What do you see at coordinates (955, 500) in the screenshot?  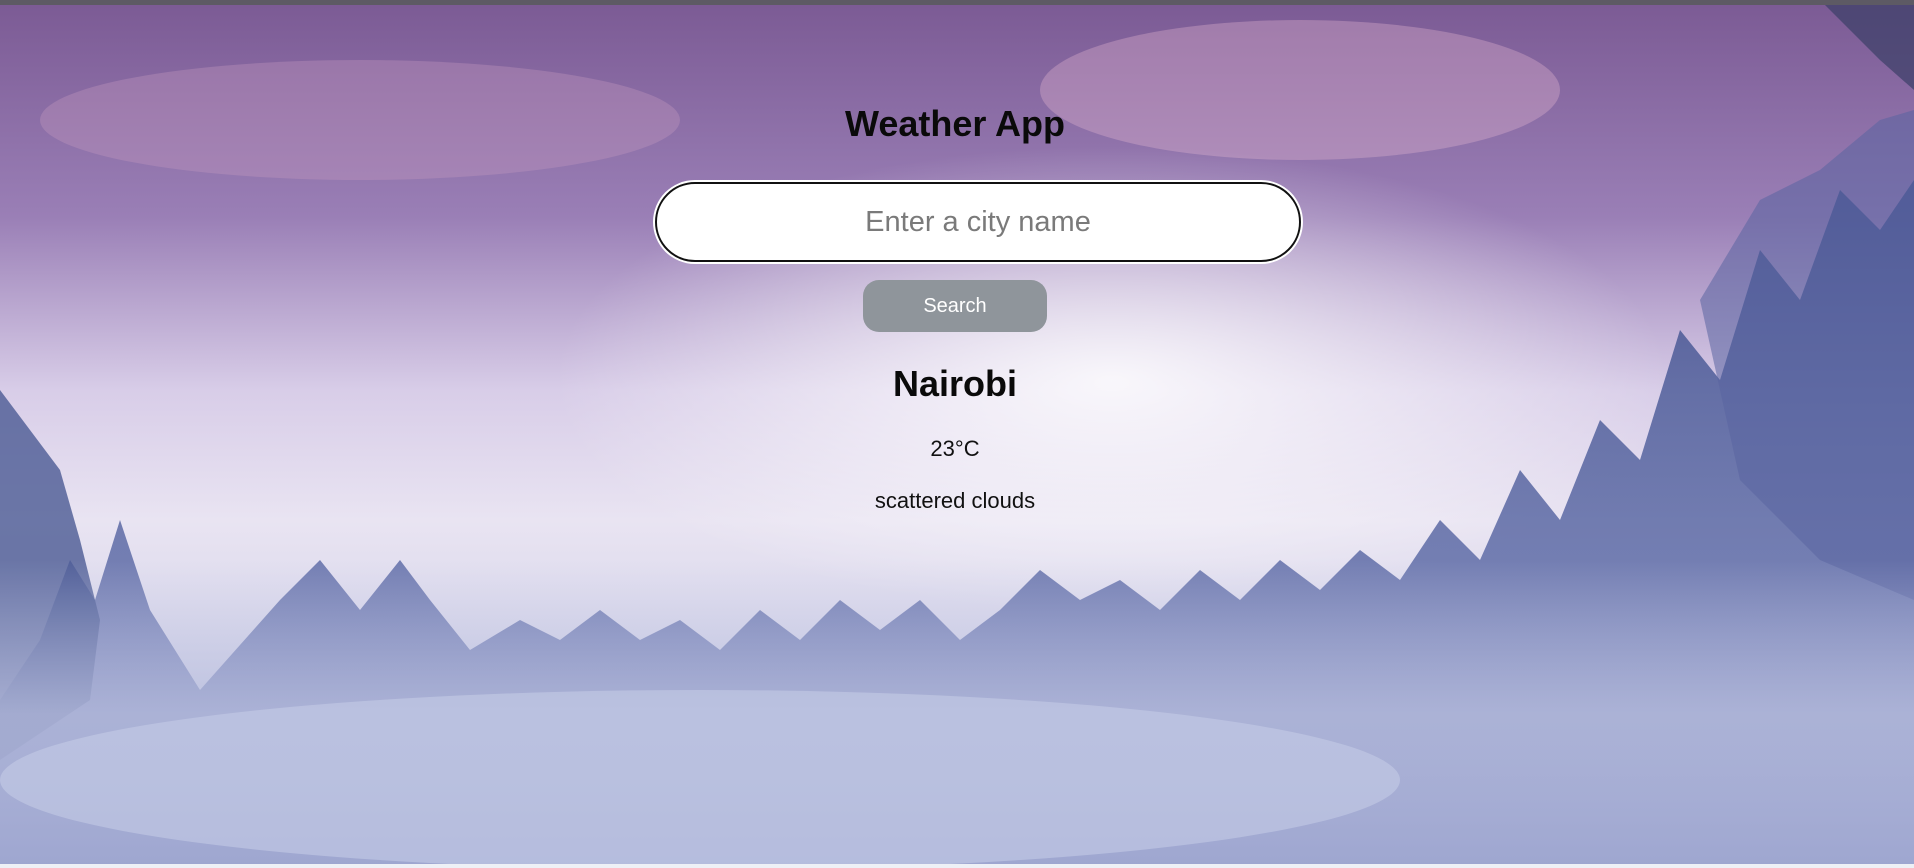 I see `weather-description: scattered clouds` at bounding box center [955, 500].